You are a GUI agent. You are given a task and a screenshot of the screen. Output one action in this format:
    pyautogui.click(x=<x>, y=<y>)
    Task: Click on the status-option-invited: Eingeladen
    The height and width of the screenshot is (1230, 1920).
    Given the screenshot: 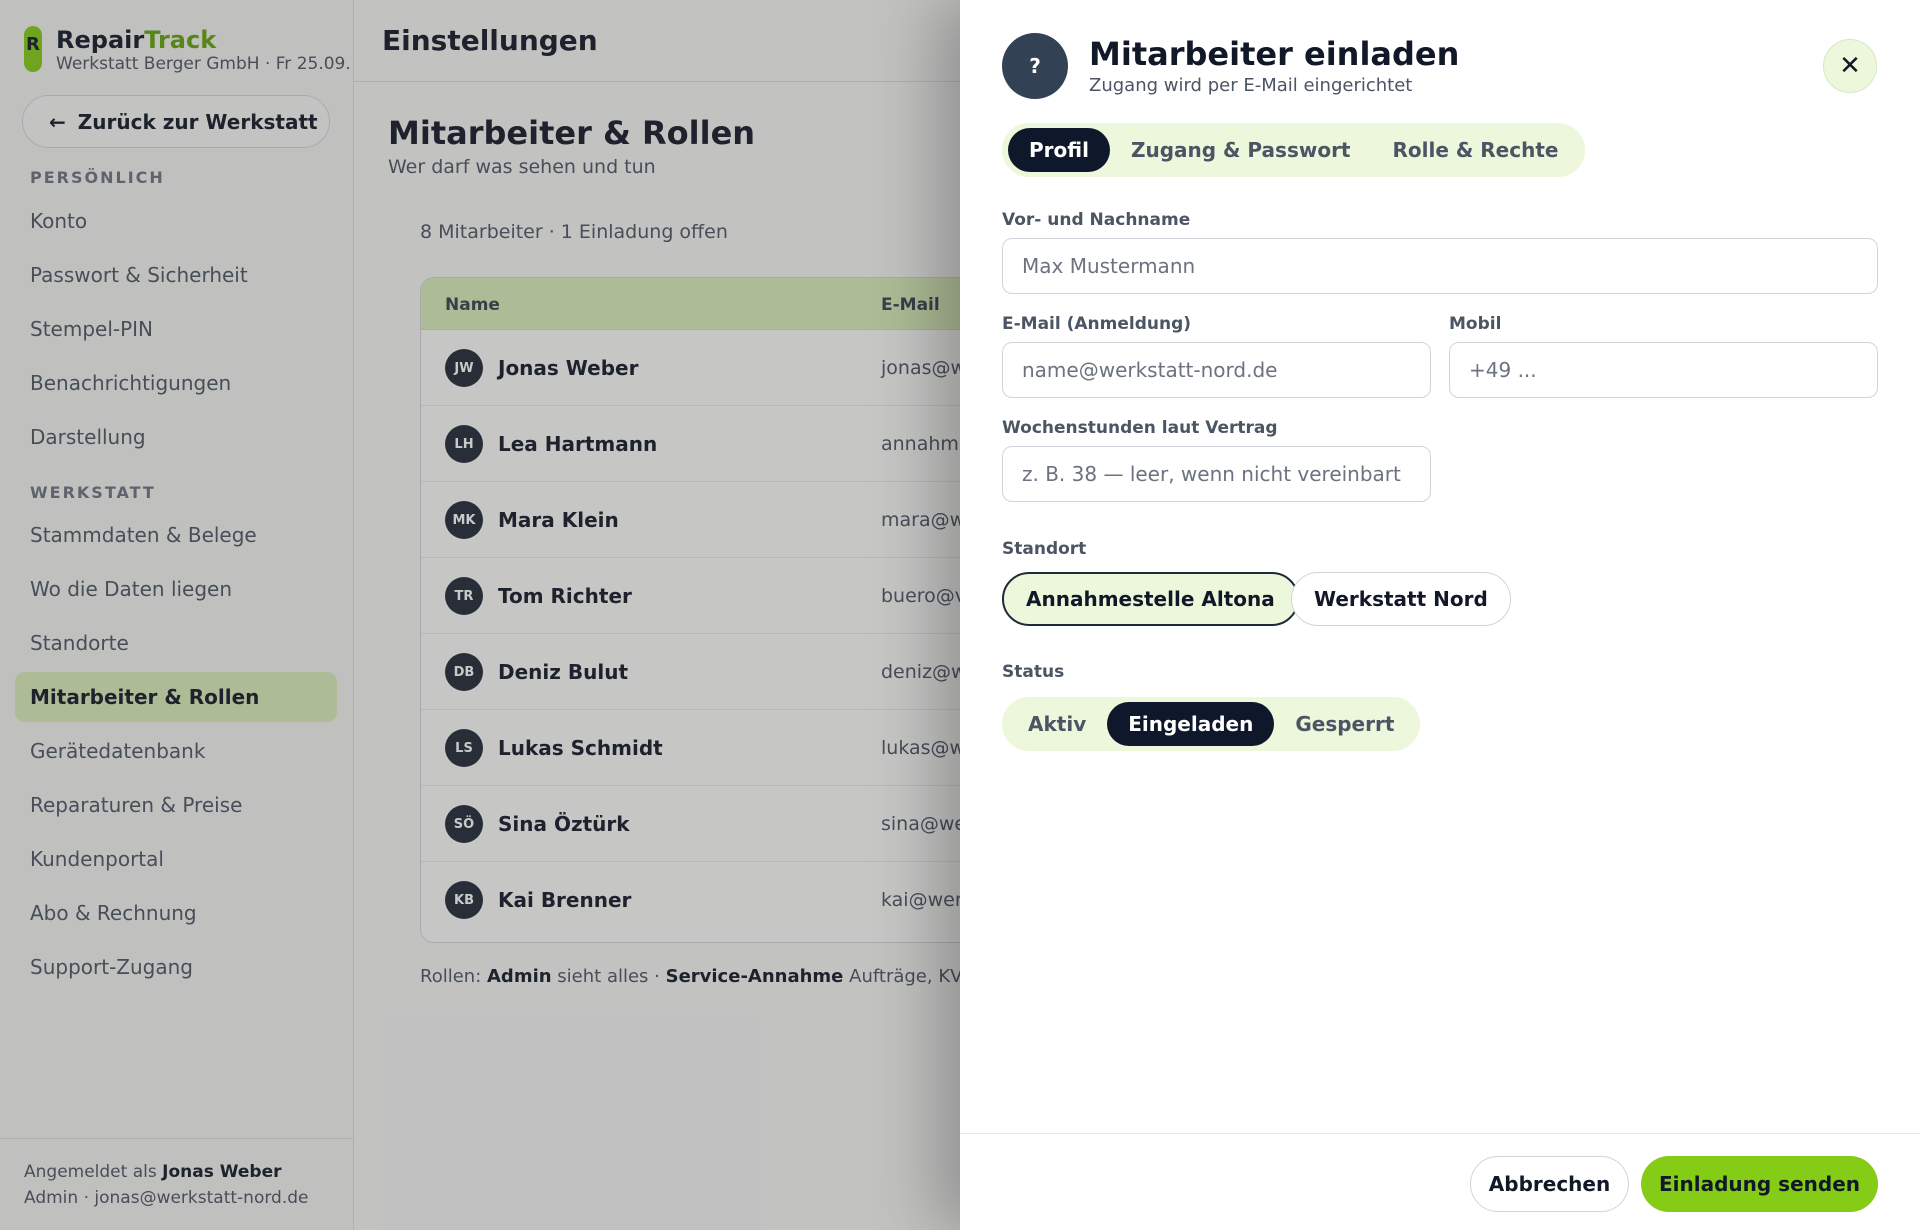 What is the action you would take?
    pyautogui.click(x=1191, y=724)
    